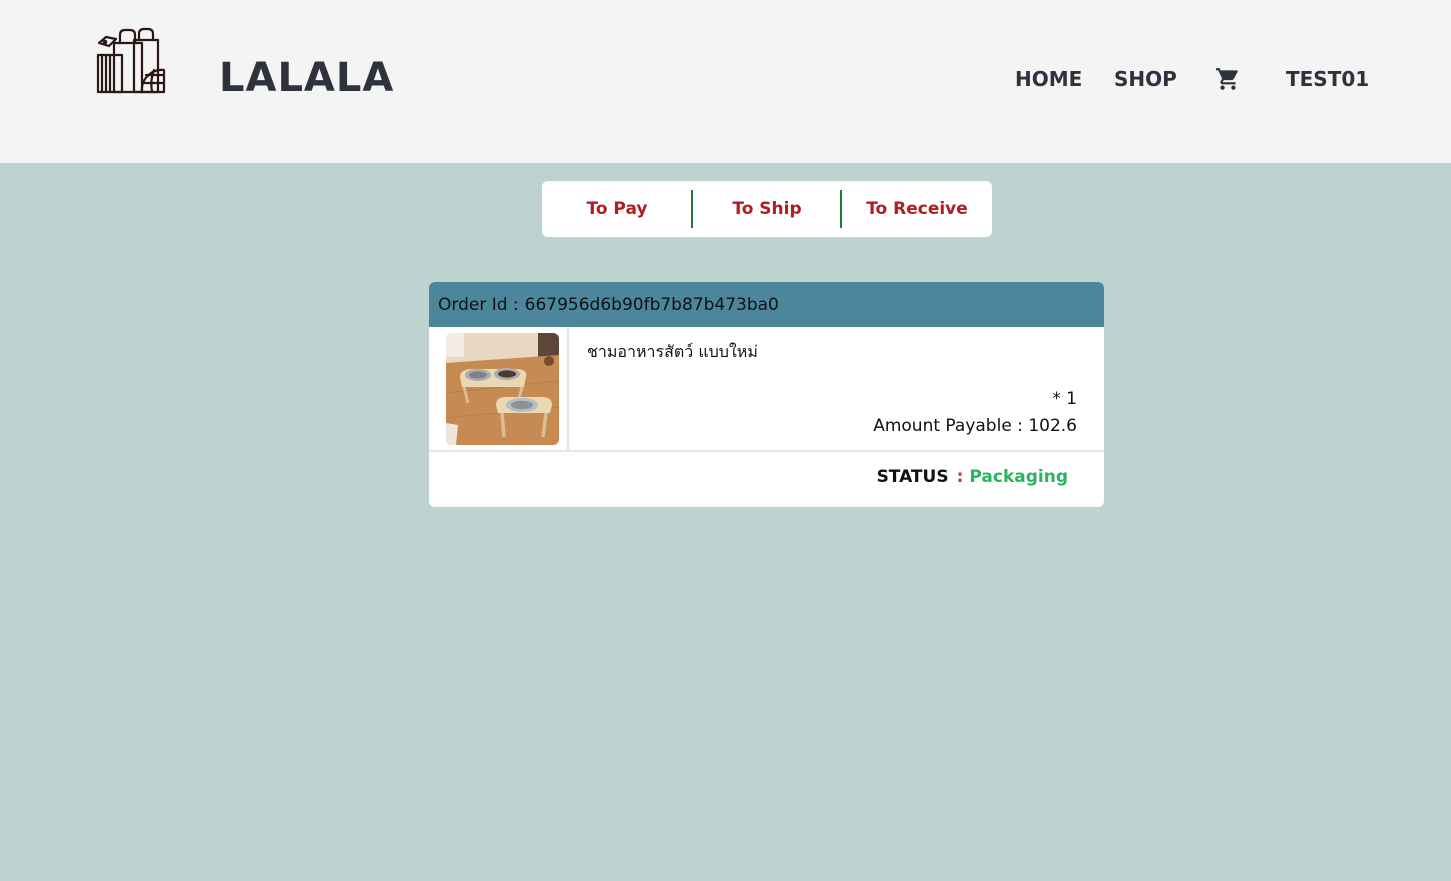 Image resolution: width=1451 pixels, height=881 pixels. I want to click on order-id-value: 667956d6b90fb7b87b473ba0, so click(651, 304).